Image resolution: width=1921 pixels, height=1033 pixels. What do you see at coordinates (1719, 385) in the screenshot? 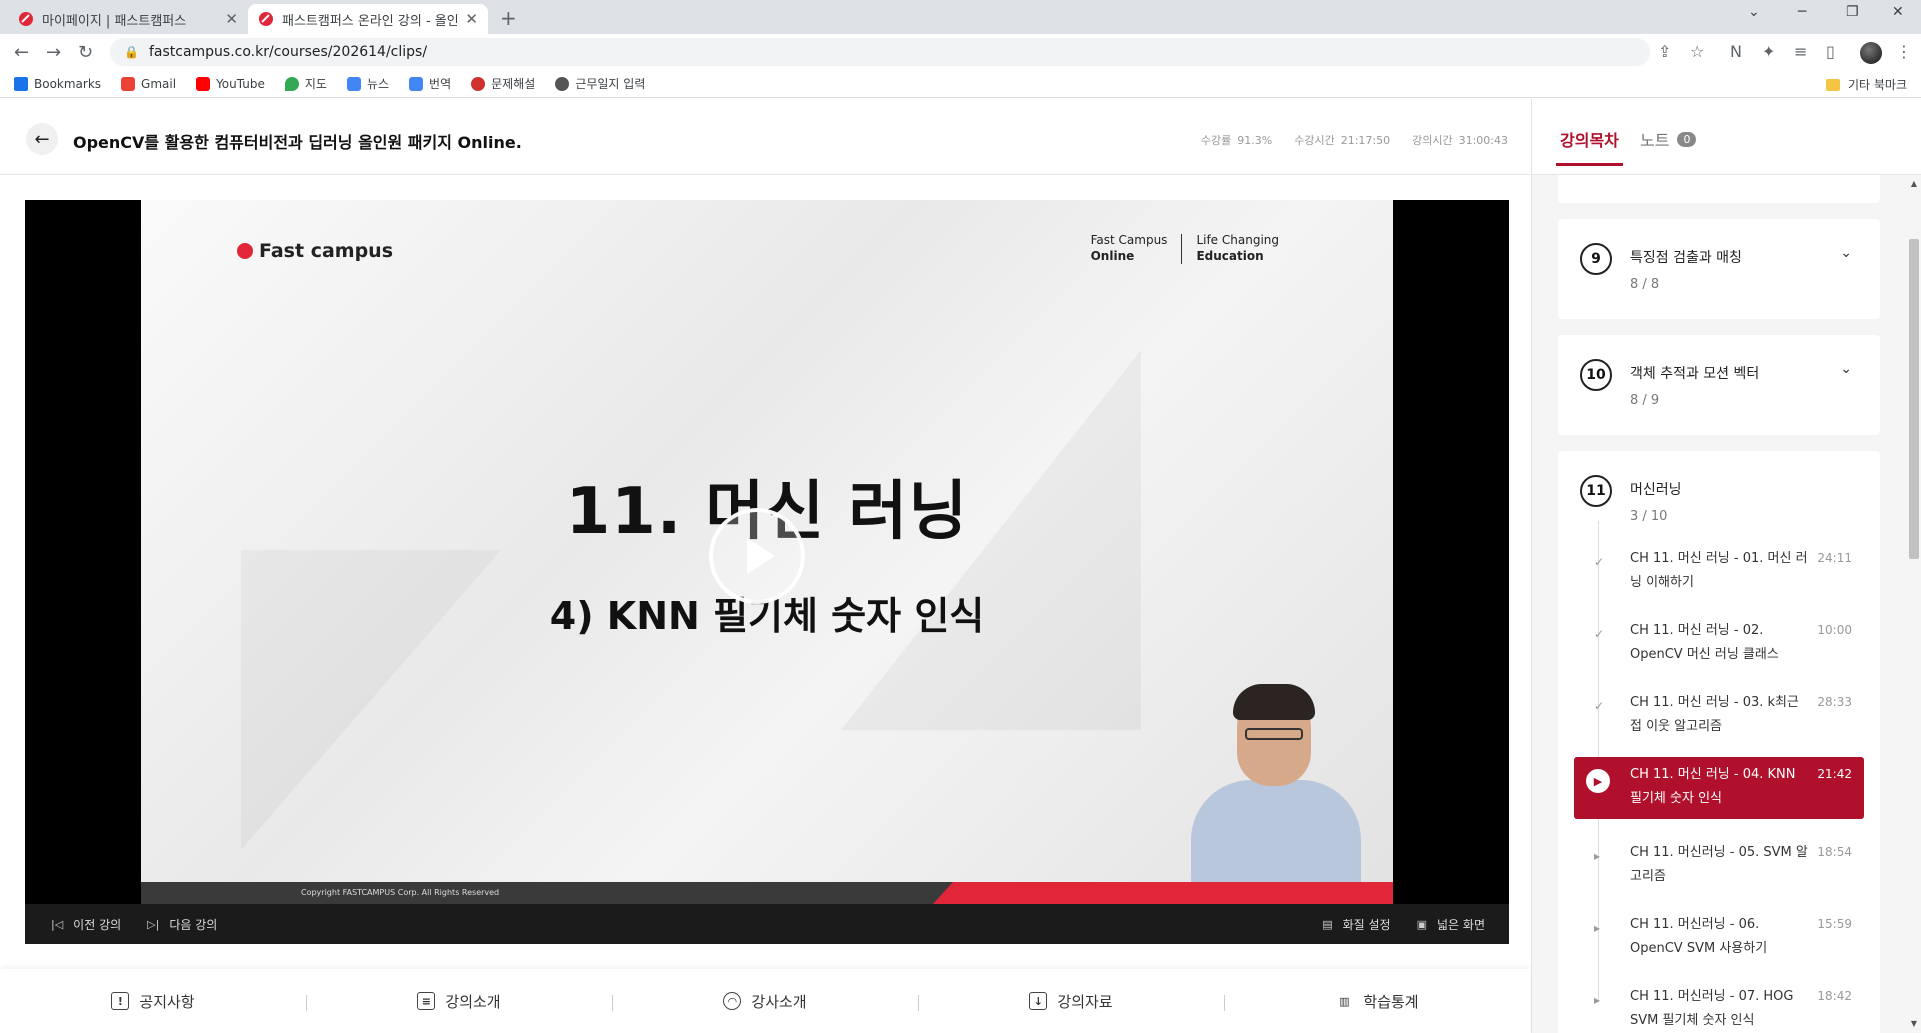
I see `chapter-card-10: 10 객체 추적과 모션 벡터 8 / 9 ⌄` at bounding box center [1719, 385].